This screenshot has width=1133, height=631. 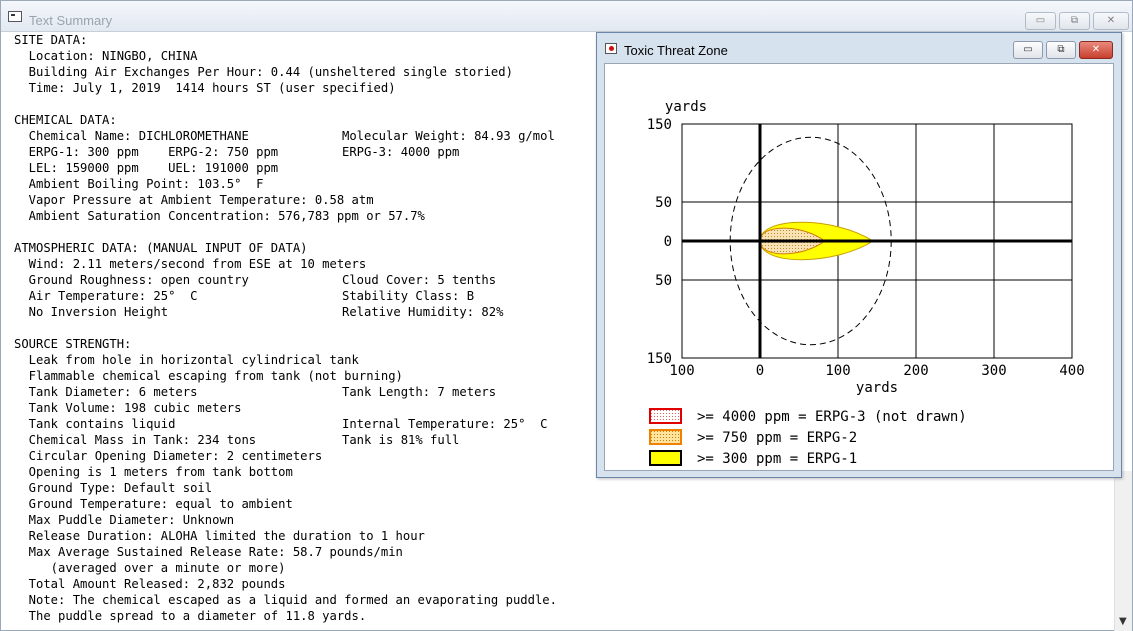 What do you see at coordinates (51, 40) in the screenshot?
I see `summary-line: SITE DATA:` at bounding box center [51, 40].